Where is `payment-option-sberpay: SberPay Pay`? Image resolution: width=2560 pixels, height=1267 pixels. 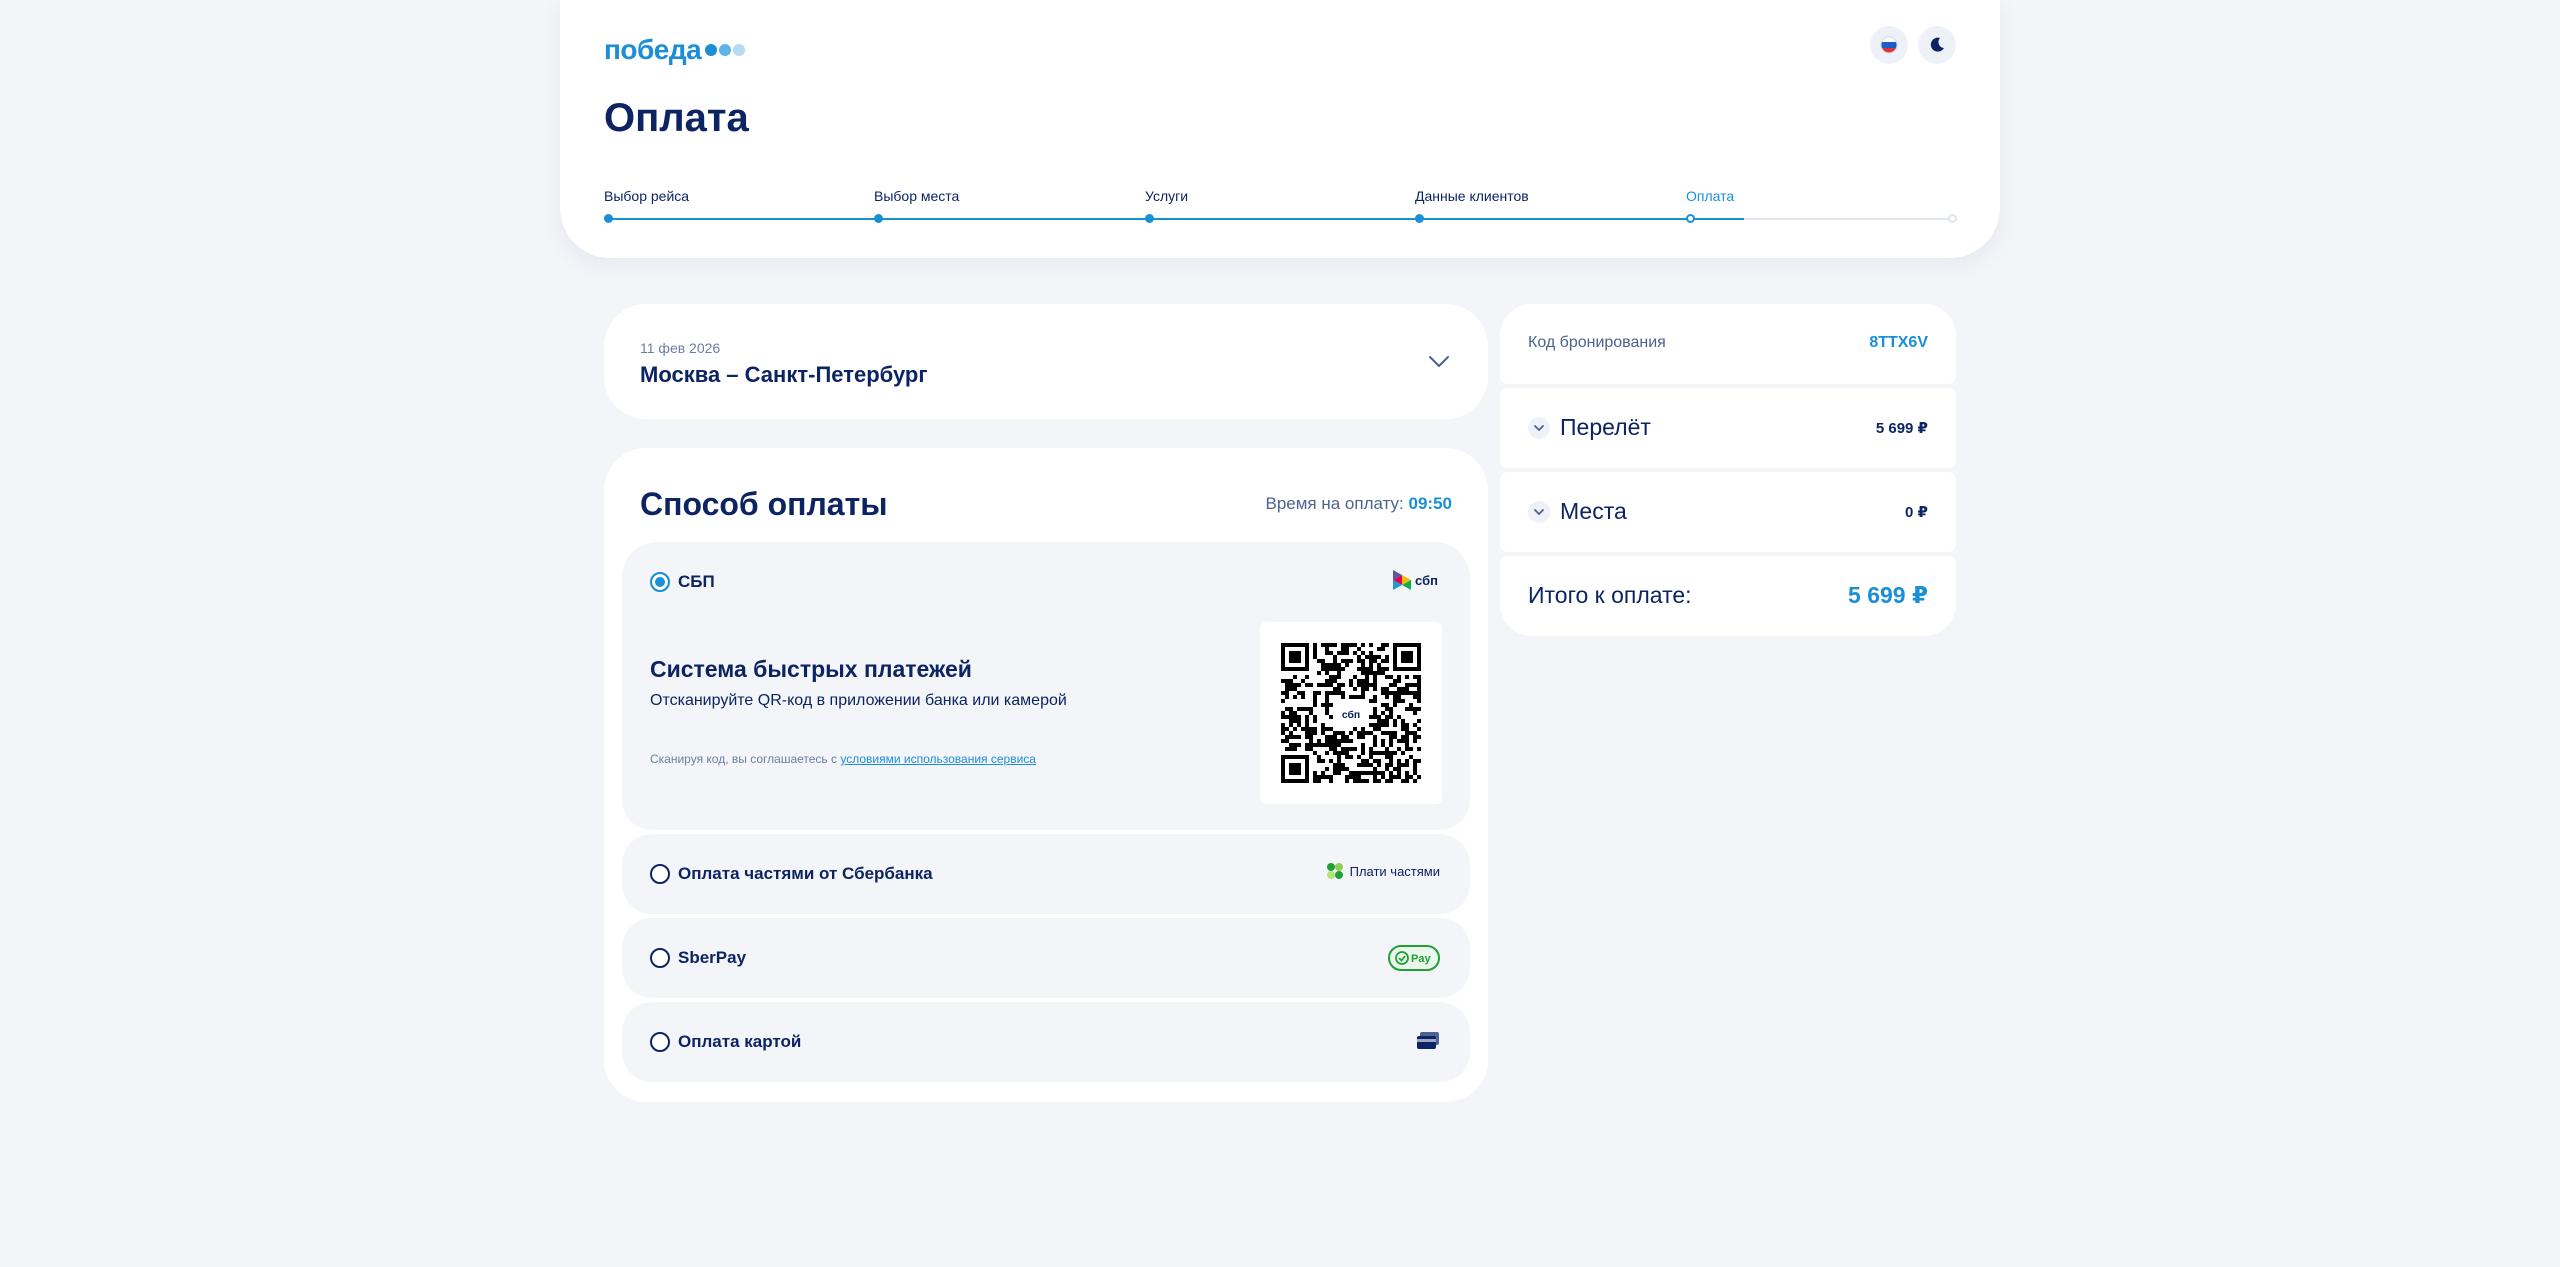 payment-option-sberpay: SberPay Pay is located at coordinates (1046, 958).